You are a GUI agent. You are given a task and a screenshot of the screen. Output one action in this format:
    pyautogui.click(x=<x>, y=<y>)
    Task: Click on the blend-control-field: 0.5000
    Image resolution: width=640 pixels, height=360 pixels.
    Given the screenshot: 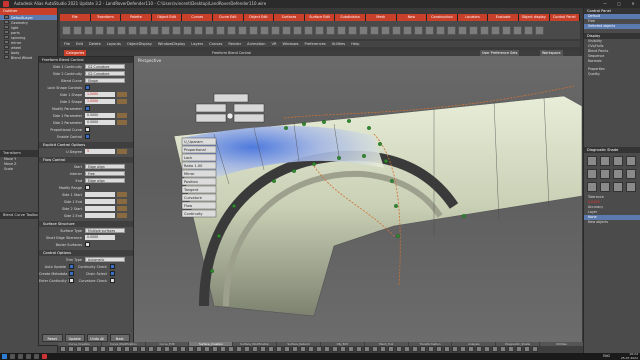 What is the action you would take?
    pyautogui.click(x=100, y=122)
    